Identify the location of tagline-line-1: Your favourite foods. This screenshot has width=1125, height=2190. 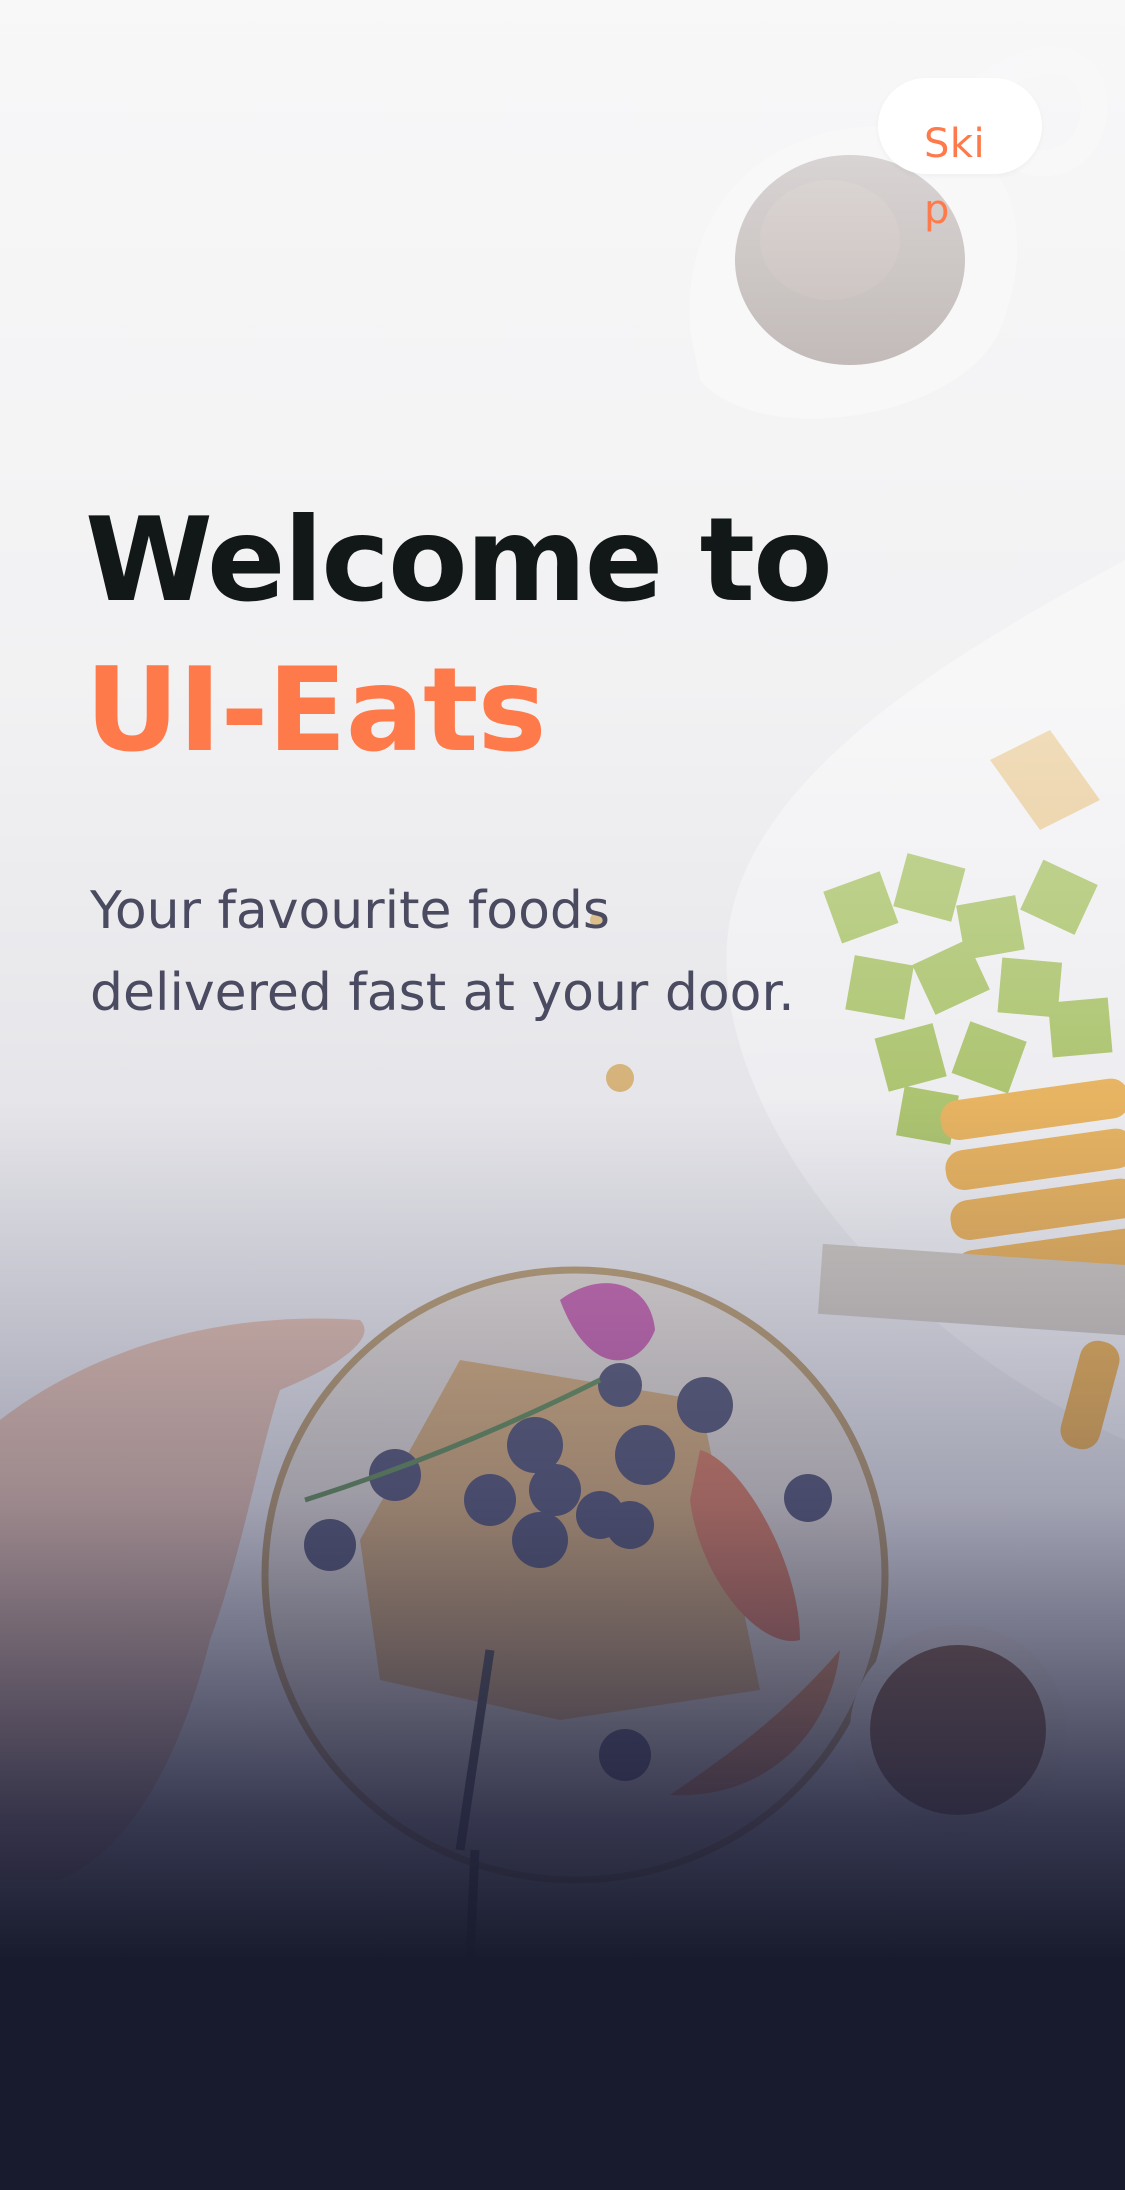
(350, 911).